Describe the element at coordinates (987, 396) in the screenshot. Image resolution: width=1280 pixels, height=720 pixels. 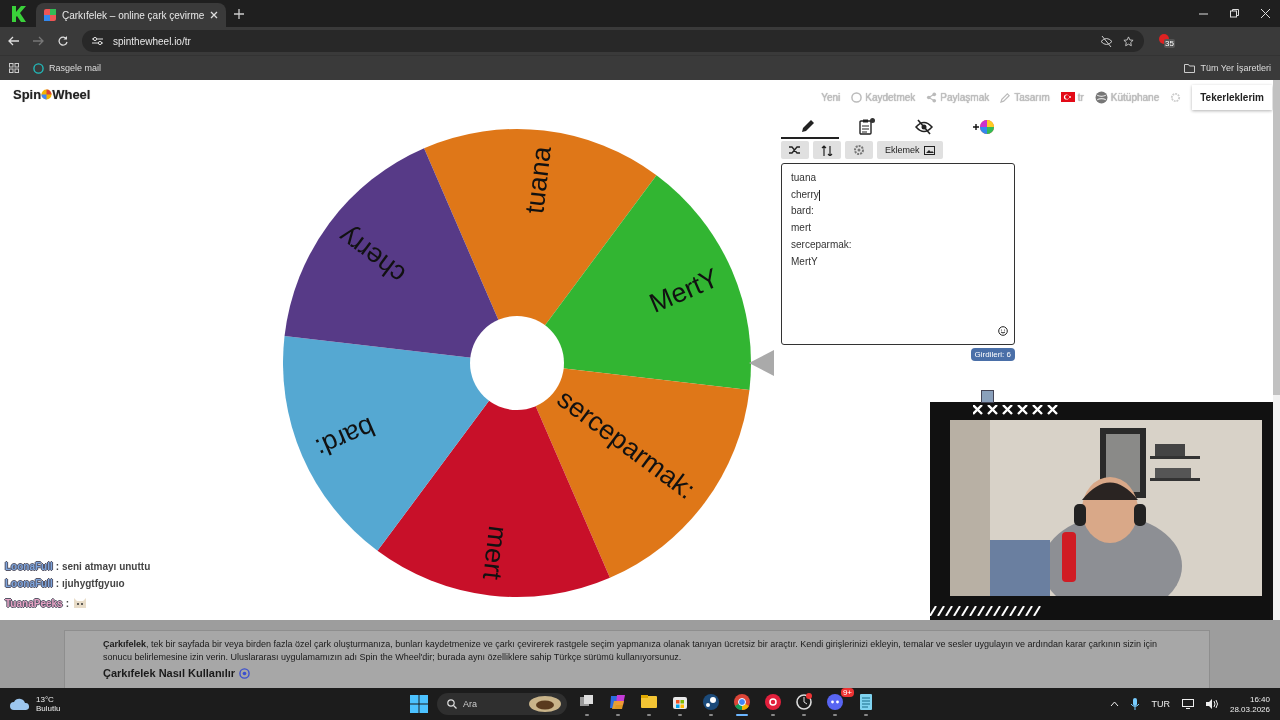
I see `close-button` at that location.